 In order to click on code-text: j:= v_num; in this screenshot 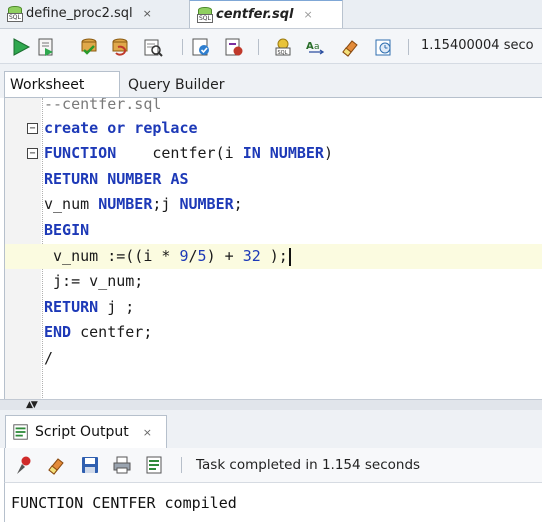, I will do `click(93, 281)`.